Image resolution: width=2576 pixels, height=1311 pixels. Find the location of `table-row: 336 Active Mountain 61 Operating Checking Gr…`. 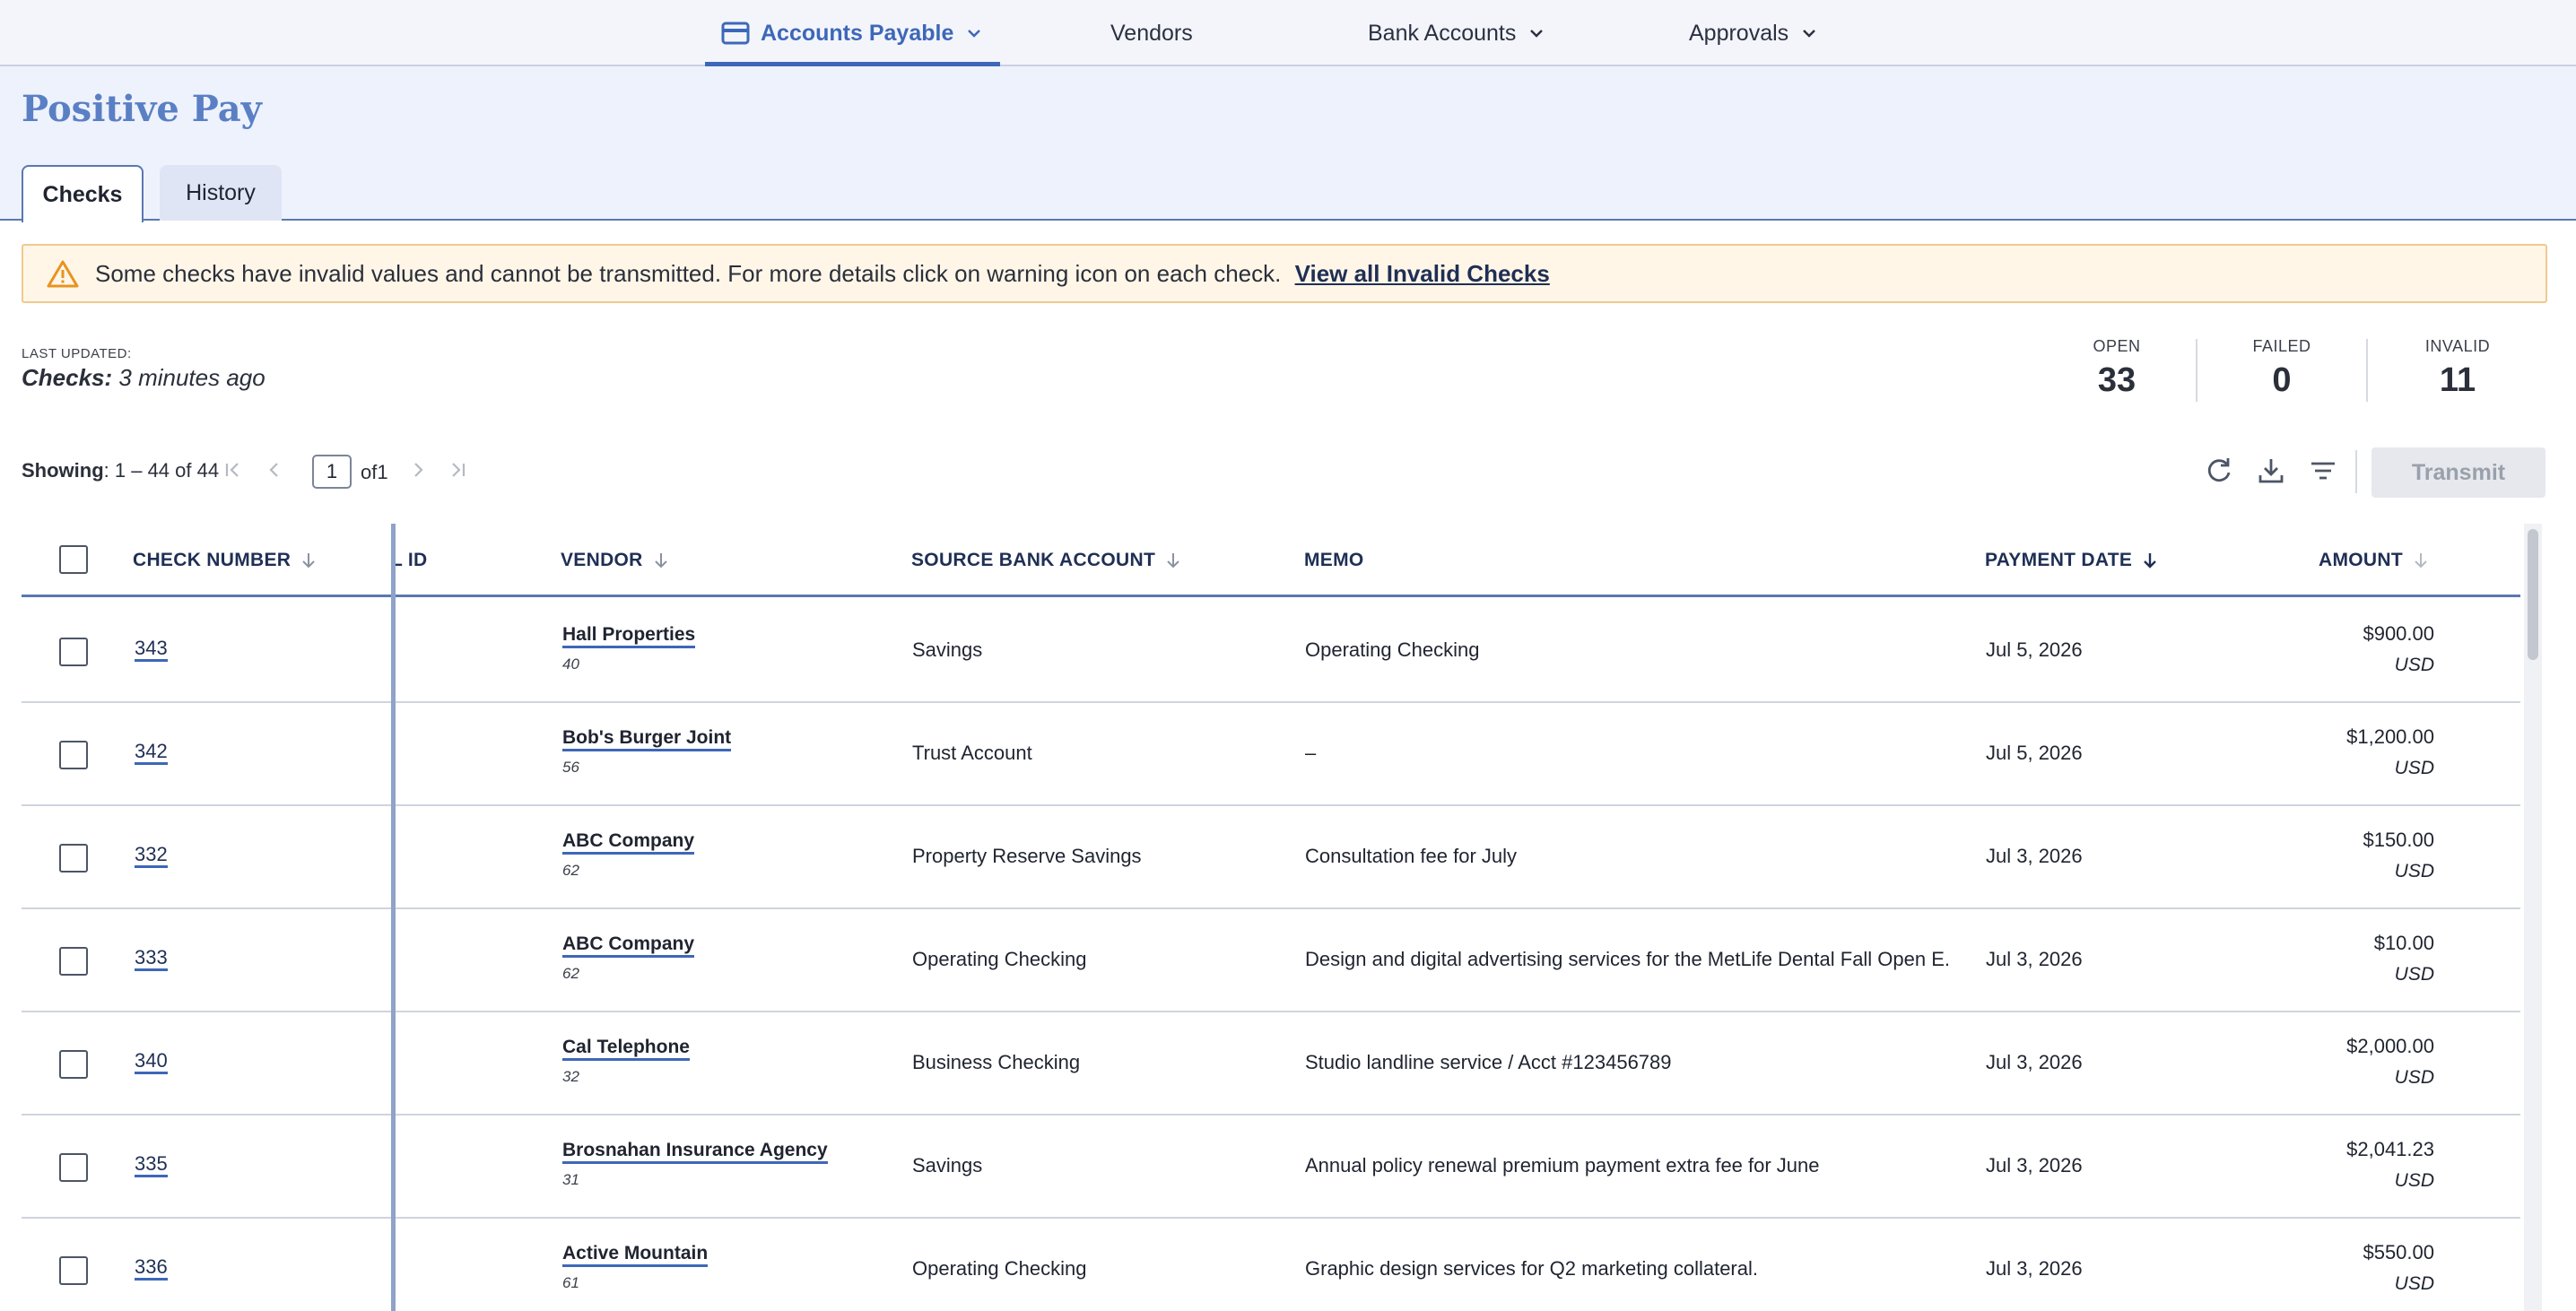

table-row: 336 Active Mountain 61 Operating Checking Gr… is located at coordinates (1271, 1265).